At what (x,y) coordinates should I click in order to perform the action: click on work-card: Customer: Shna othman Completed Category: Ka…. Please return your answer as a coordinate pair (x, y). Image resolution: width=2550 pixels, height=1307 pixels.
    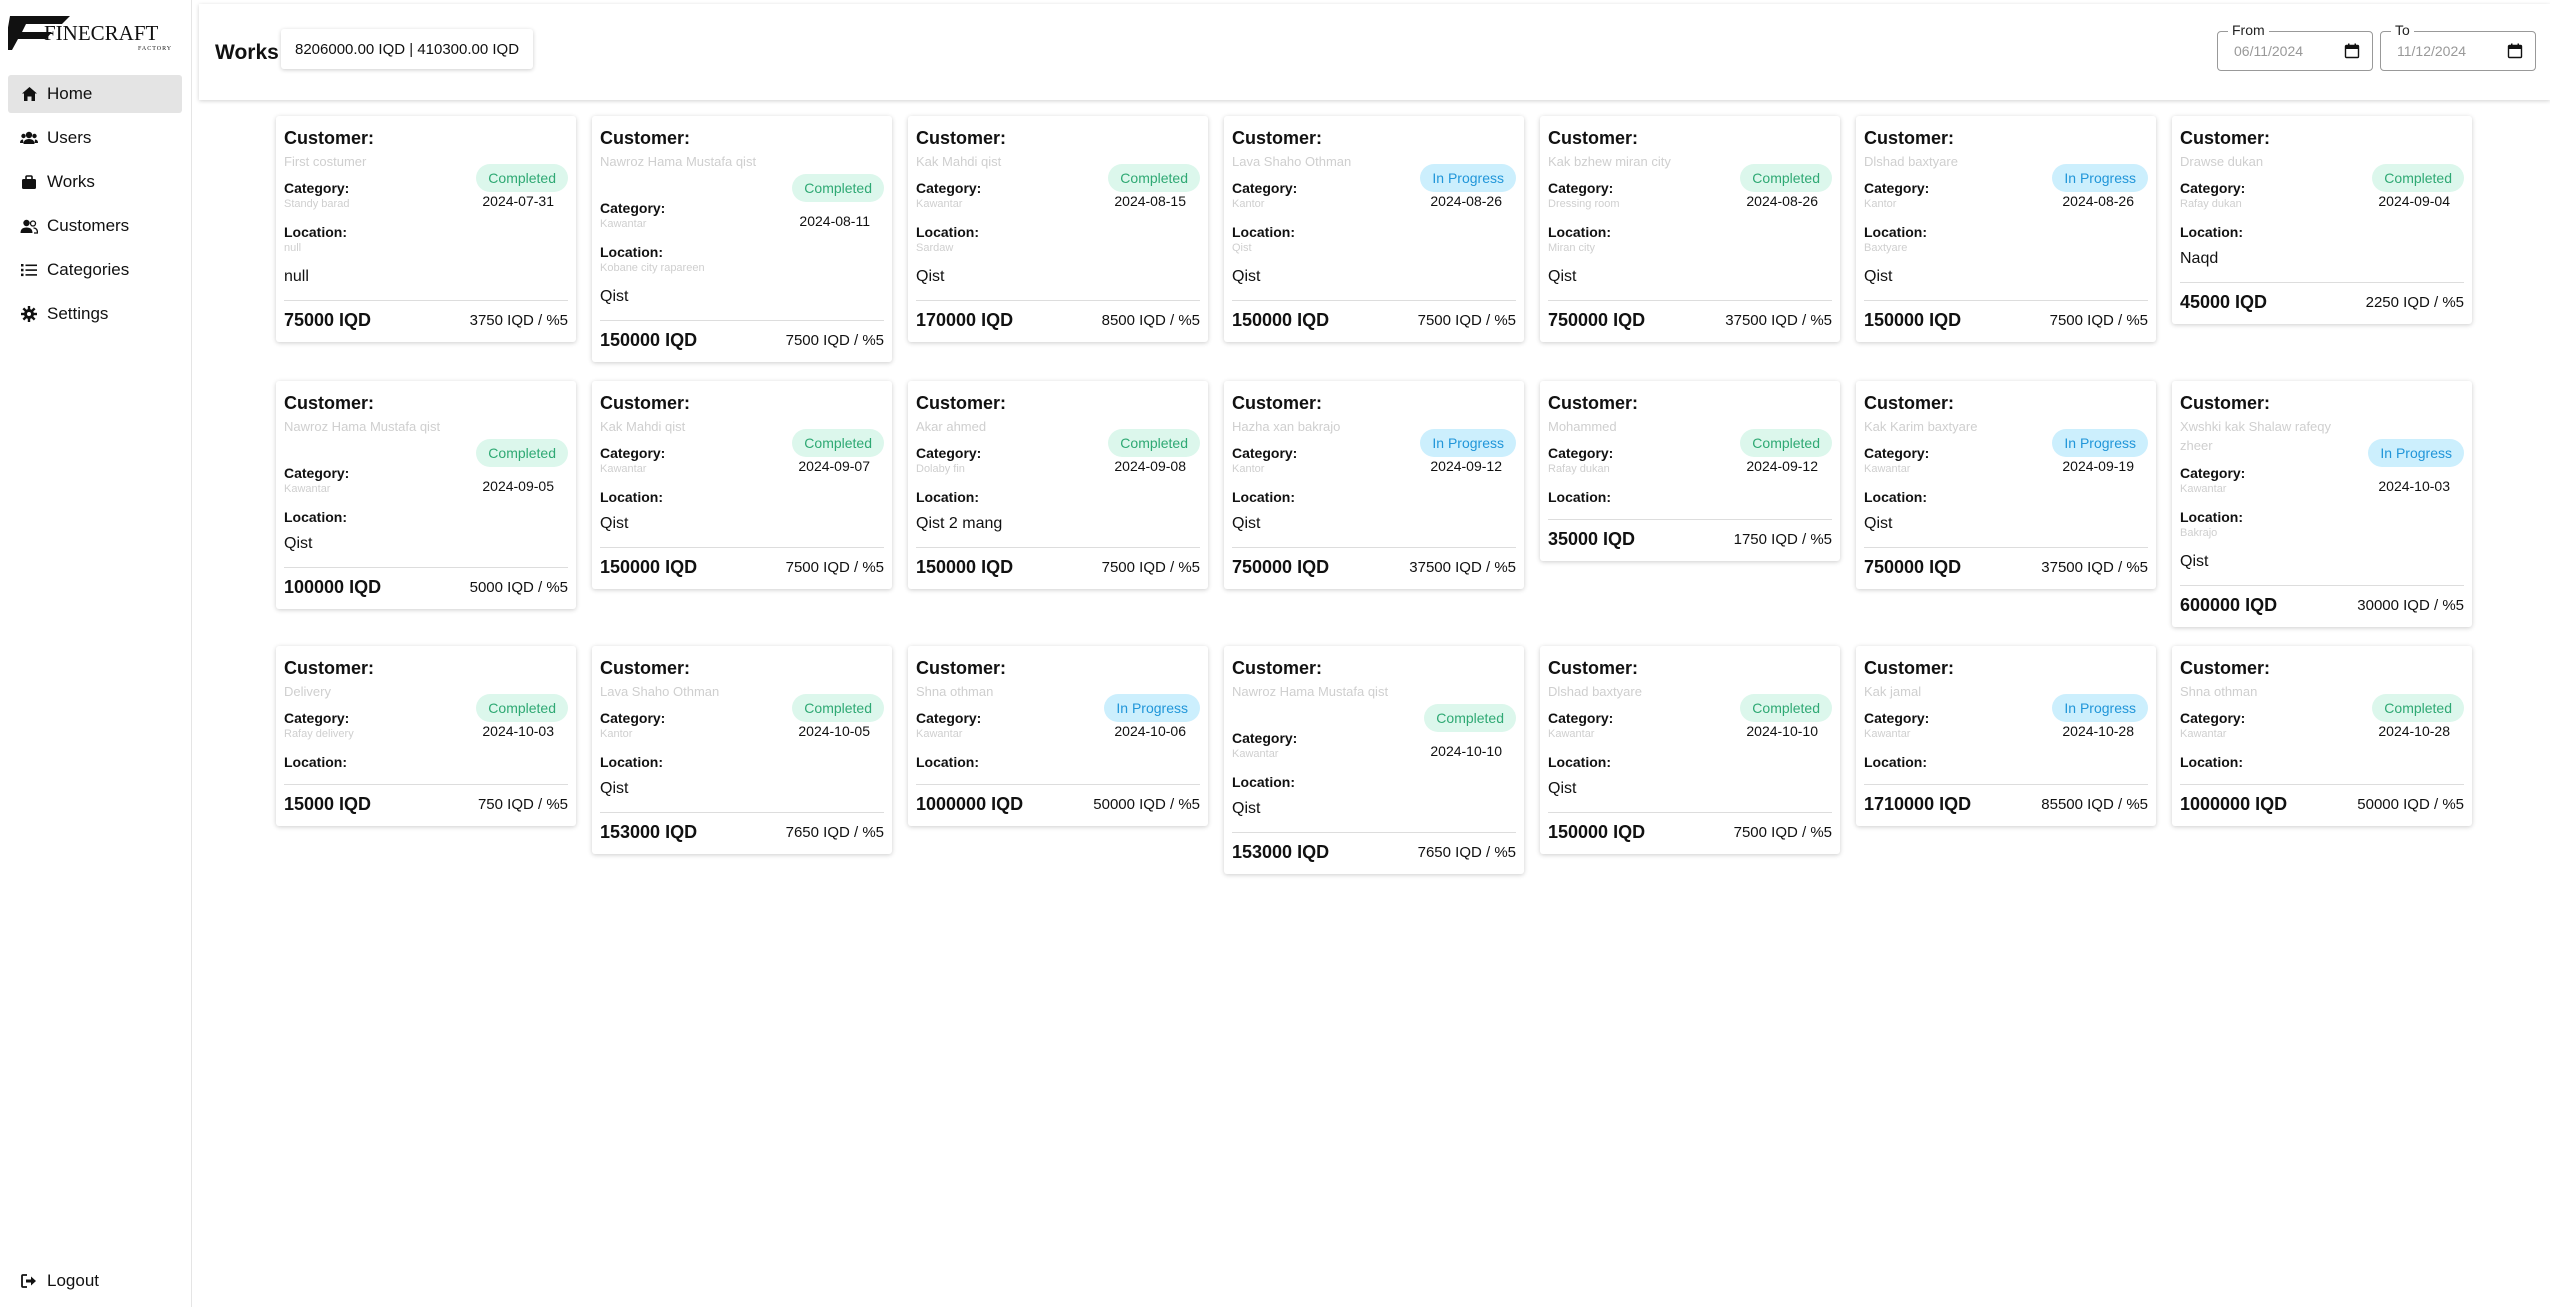
    Looking at the image, I should click on (2322, 736).